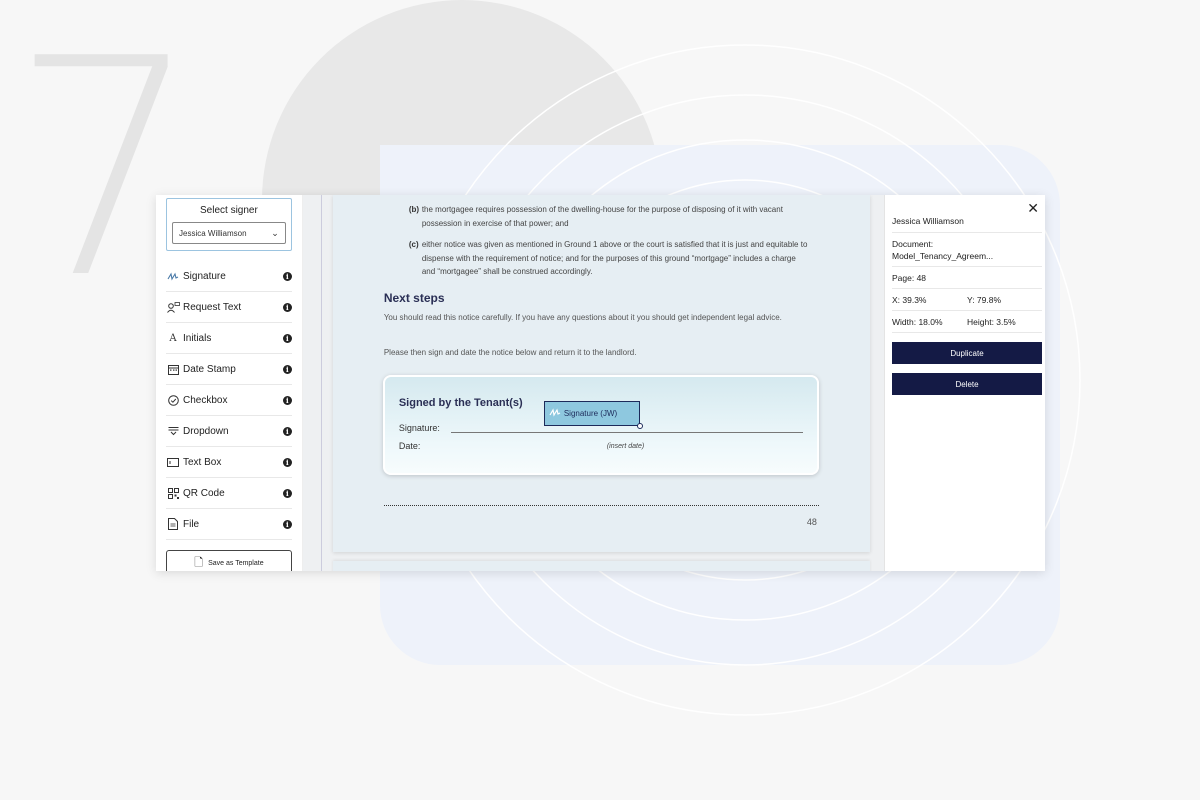 This screenshot has width=1200, height=800. What do you see at coordinates (601, 566) in the screenshot?
I see `next-page` at bounding box center [601, 566].